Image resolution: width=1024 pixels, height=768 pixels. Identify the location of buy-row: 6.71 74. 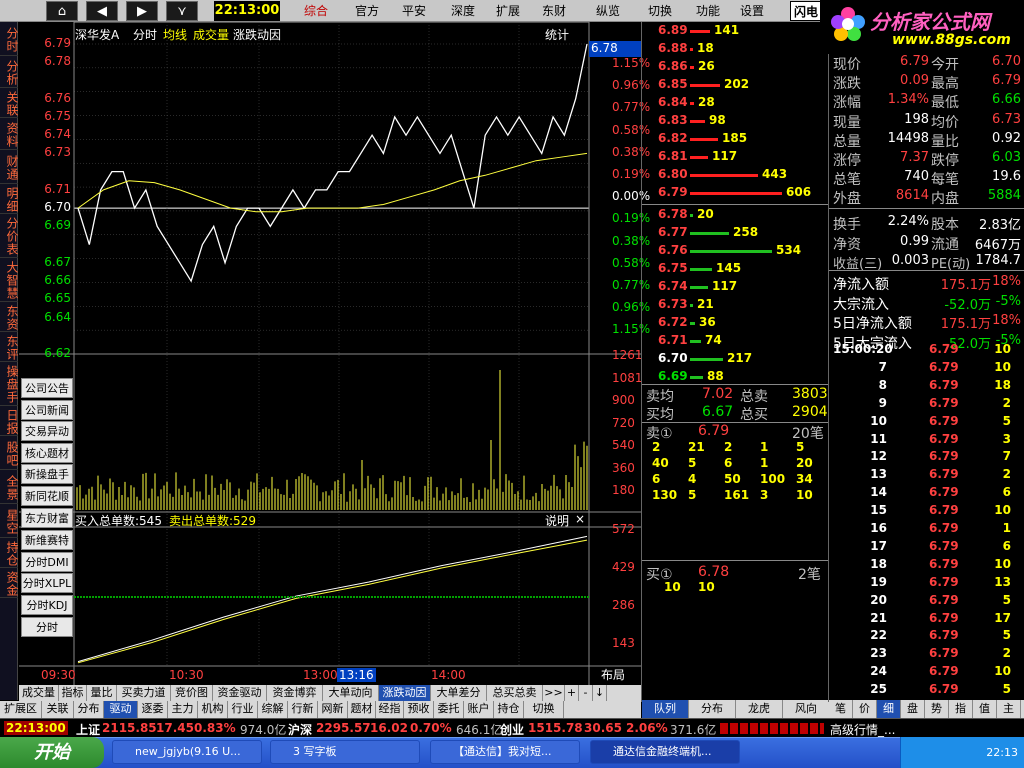
(735, 341).